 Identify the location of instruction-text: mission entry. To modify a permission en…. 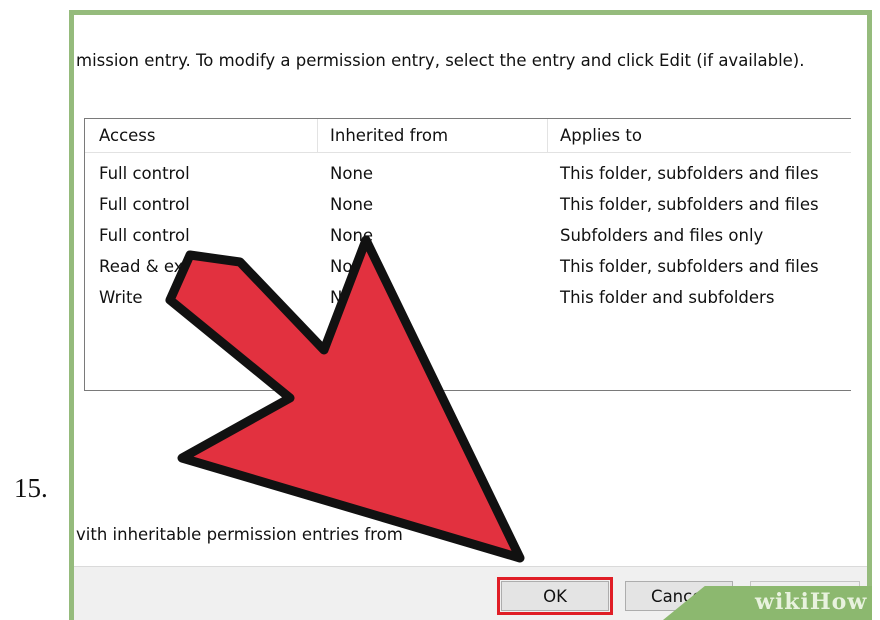
(440, 60).